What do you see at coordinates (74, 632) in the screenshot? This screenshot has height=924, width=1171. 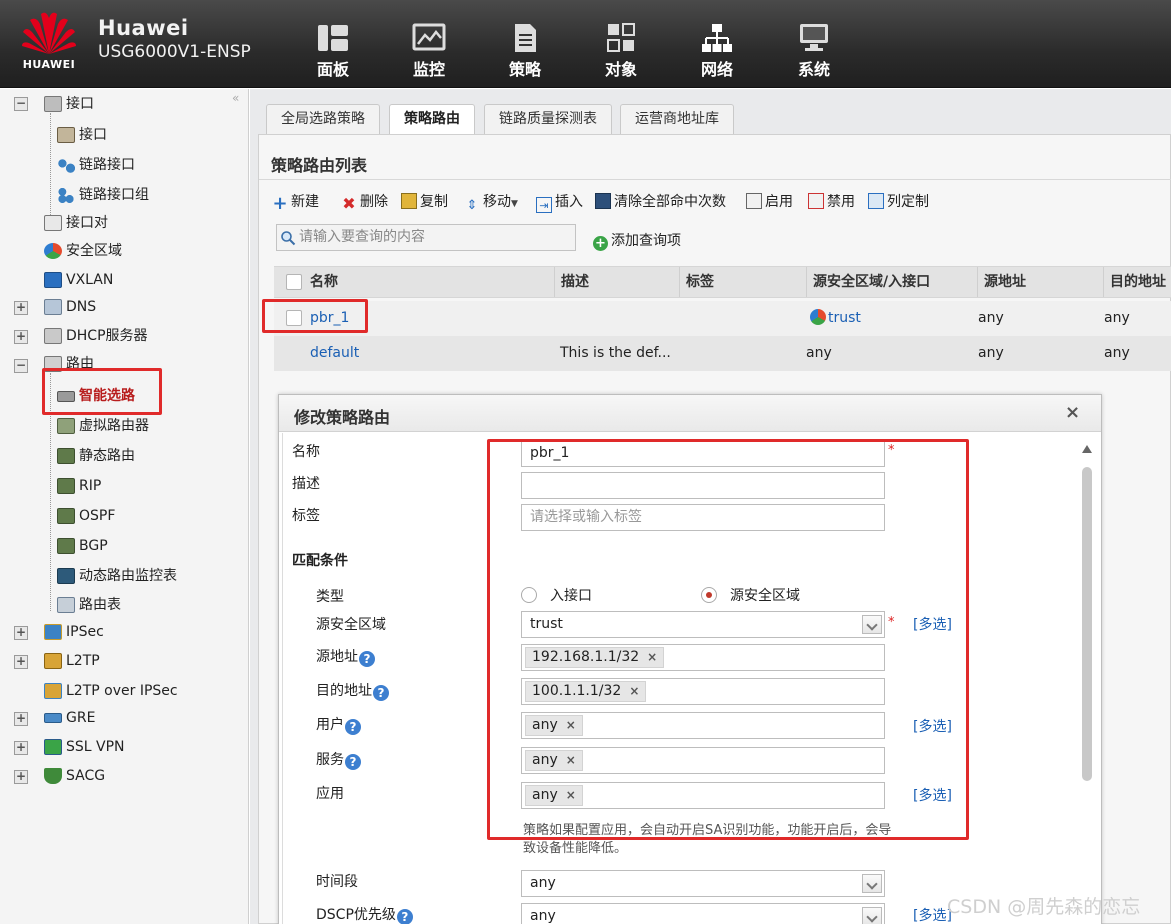 I see `sidebar-item-ipsec: IPSec` at bounding box center [74, 632].